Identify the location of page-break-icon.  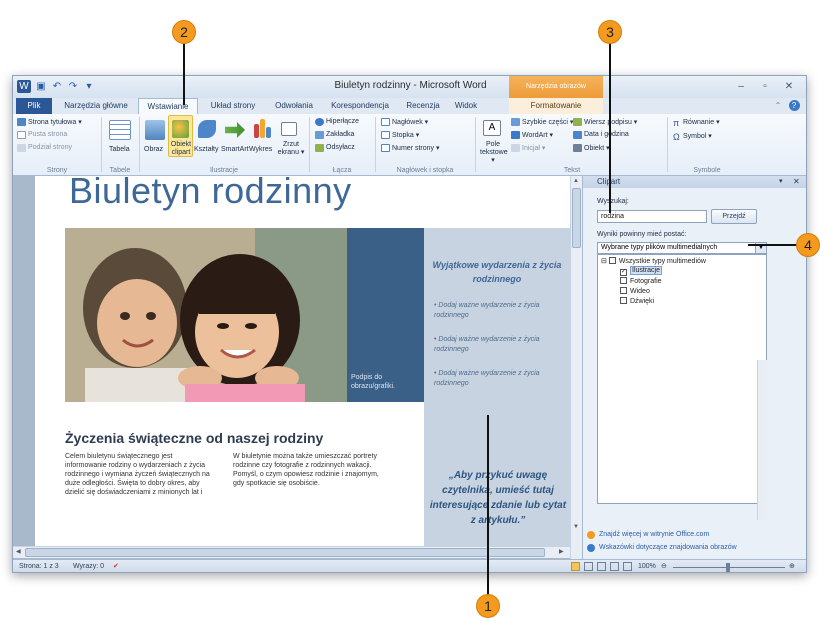
(21, 148).